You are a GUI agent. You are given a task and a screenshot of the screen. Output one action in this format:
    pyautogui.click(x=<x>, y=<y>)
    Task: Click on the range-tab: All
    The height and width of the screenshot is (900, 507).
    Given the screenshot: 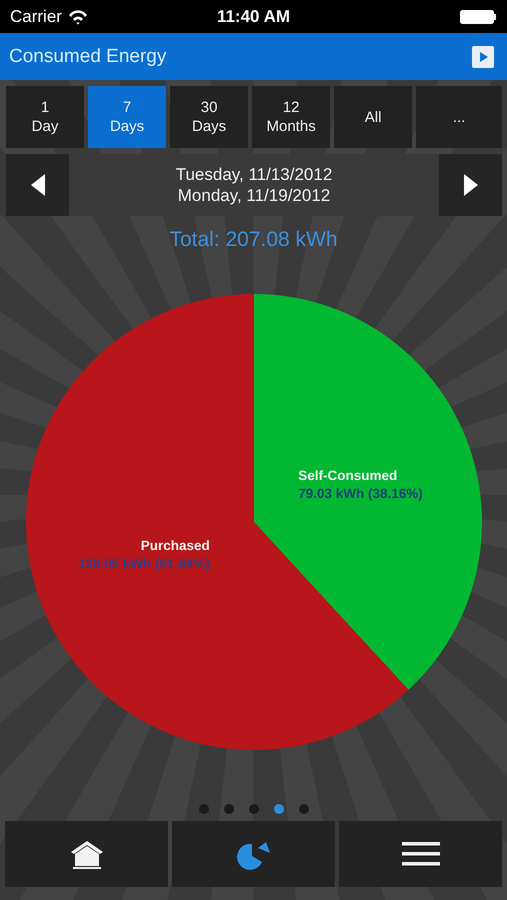 What is the action you would take?
    pyautogui.click(x=373, y=117)
    